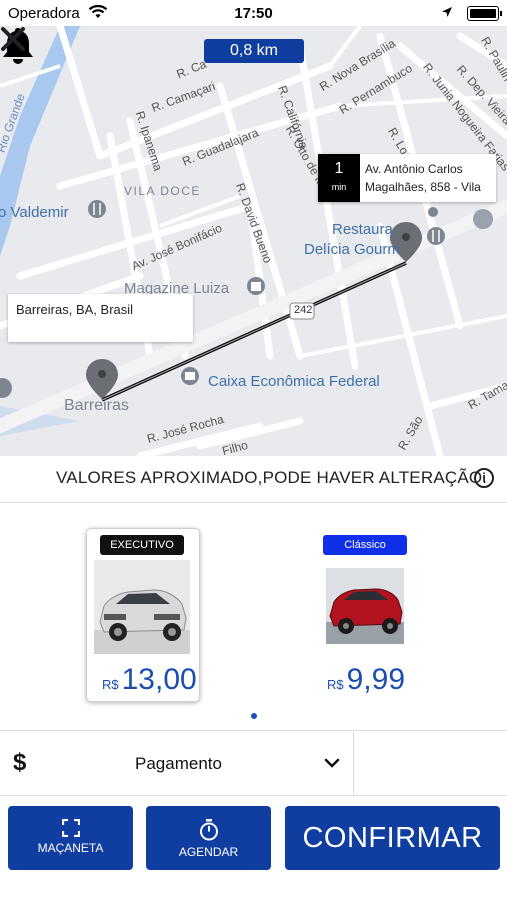 This screenshot has height=900, width=507. Describe the element at coordinates (303, 310) in the screenshot. I see `route-242-label: 242` at that location.